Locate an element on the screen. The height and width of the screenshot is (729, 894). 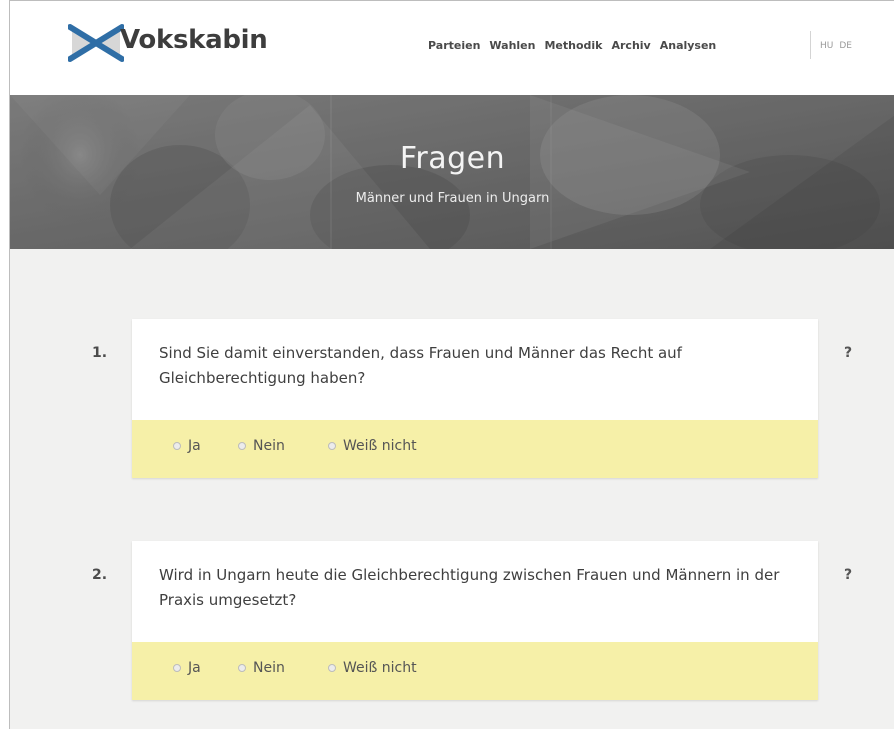
nav-parteien: Parteien is located at coordinates (454, 45).